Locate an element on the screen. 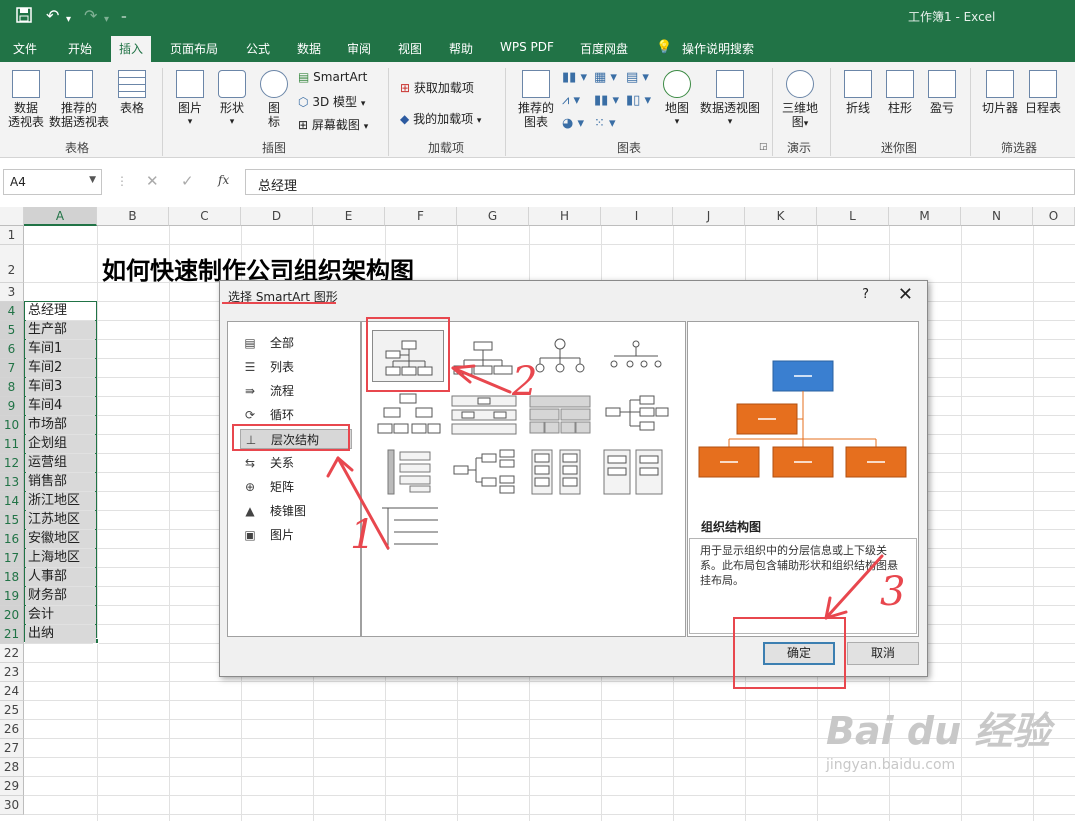  watermark: Bai du 经验 jingyan.baidu.com is located at coordinates (938, 736).